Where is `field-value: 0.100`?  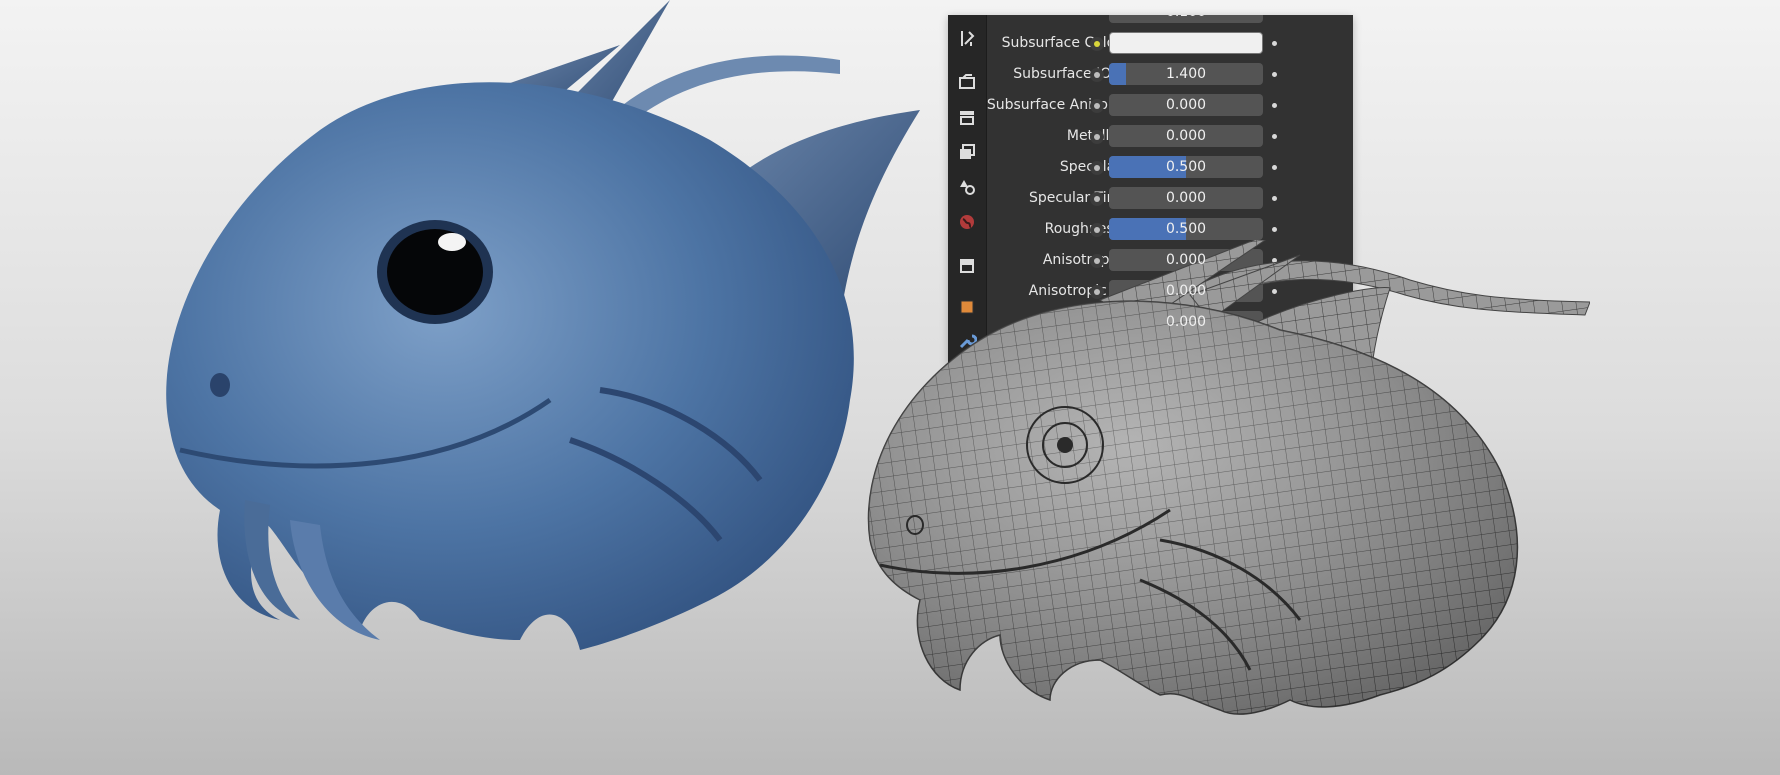
field-value: 0.100 is located at coordinates (1186, 19).